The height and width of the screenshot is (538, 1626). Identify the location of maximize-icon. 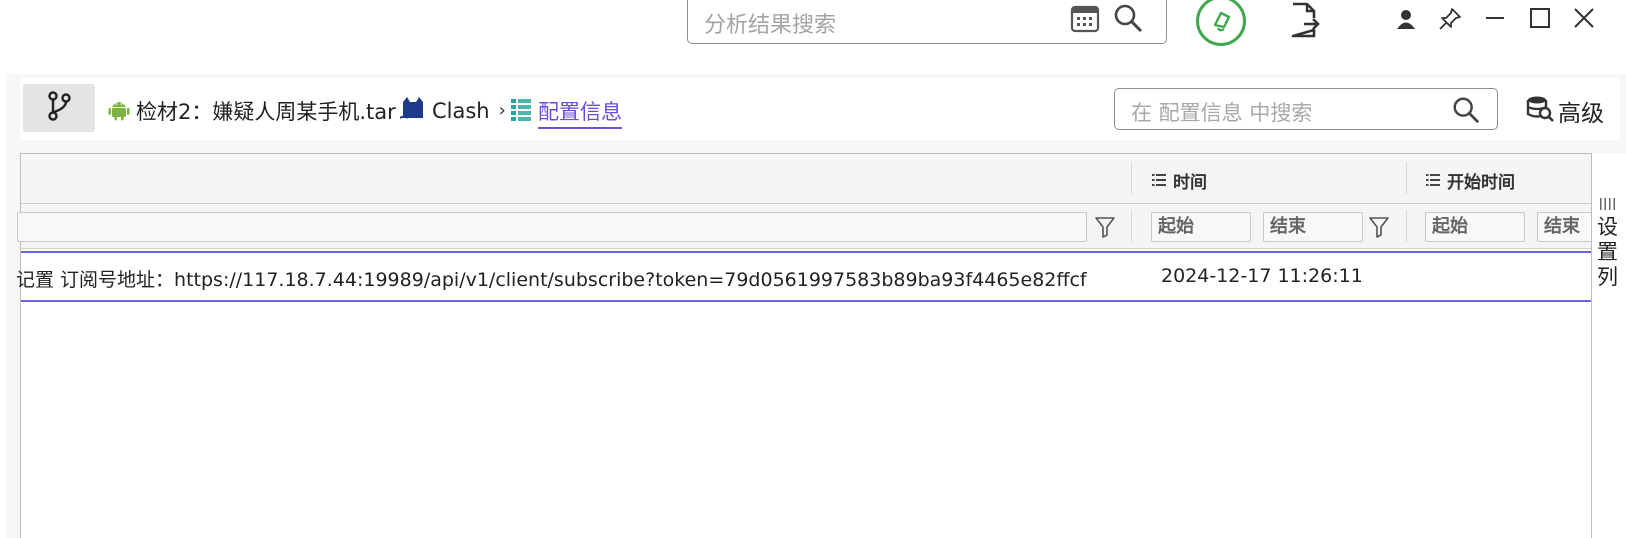
(1540, 18).